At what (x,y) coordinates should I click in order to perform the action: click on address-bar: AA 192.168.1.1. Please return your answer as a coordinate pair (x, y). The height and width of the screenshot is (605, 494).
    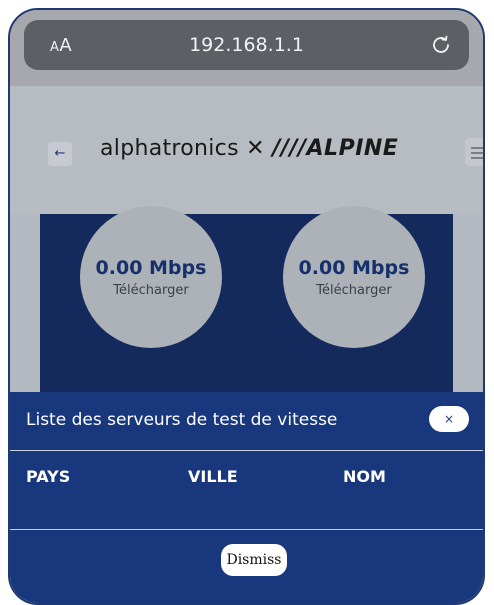
    Looking at the image, I should click on (246, 45).